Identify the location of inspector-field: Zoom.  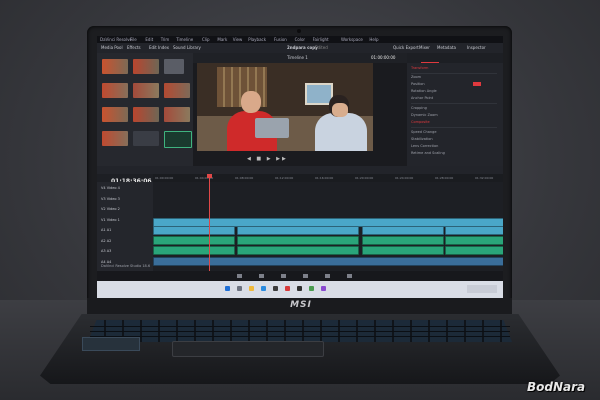
(416, 77).